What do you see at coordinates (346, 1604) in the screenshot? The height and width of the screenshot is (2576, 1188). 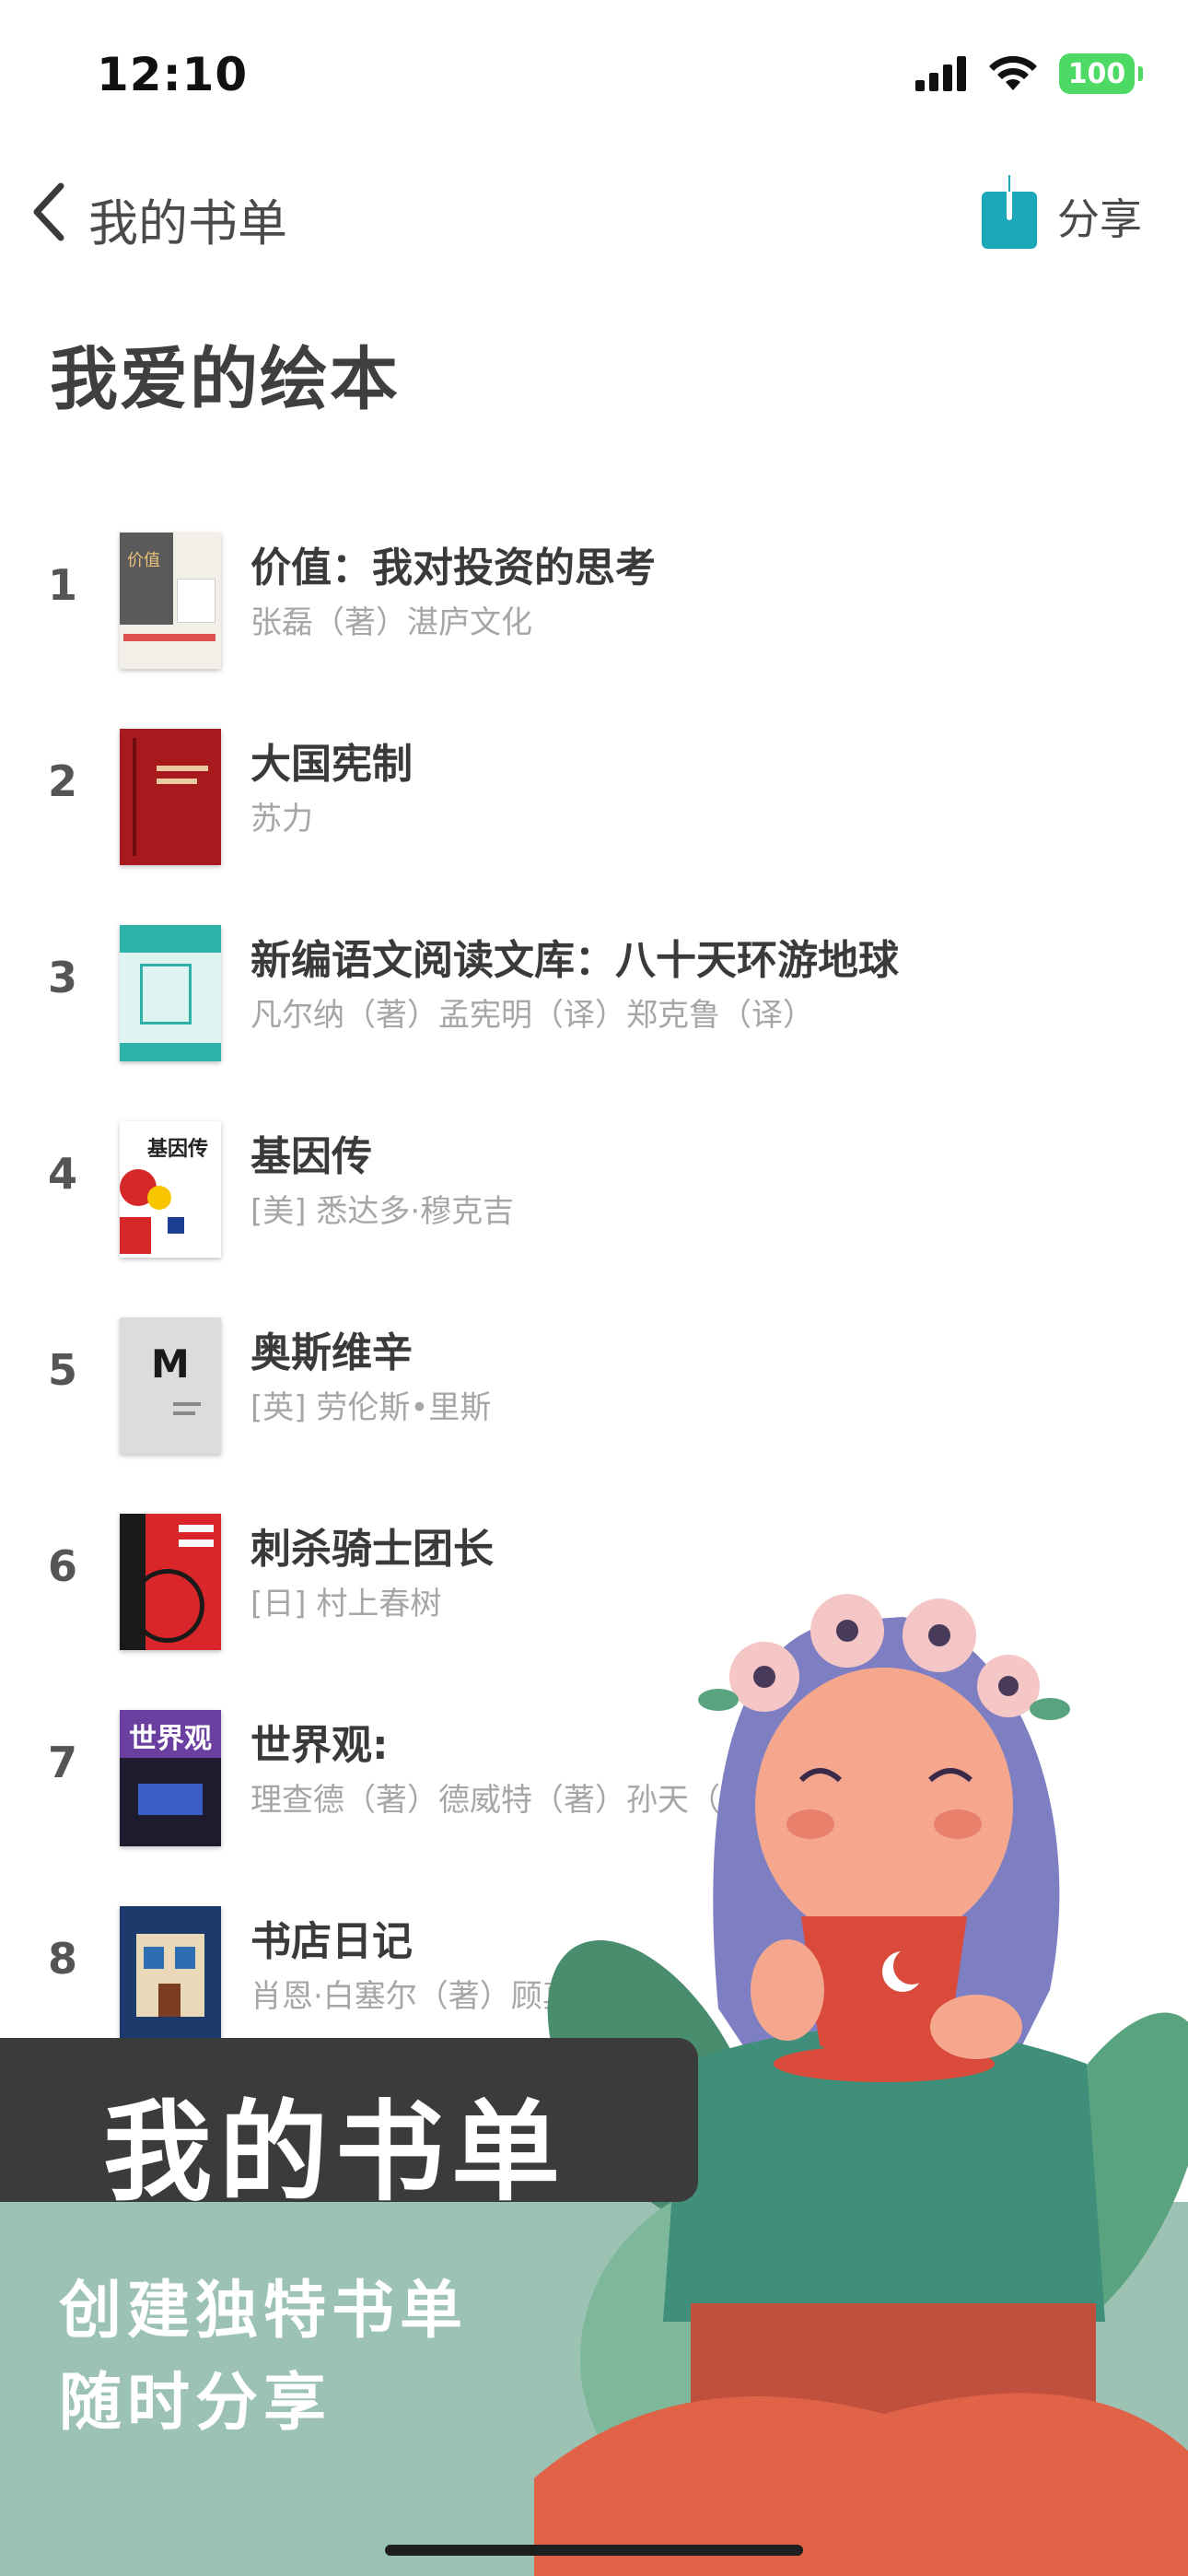 I see `book-author: [日] 村上春树` at bounding box center [346, 1604].